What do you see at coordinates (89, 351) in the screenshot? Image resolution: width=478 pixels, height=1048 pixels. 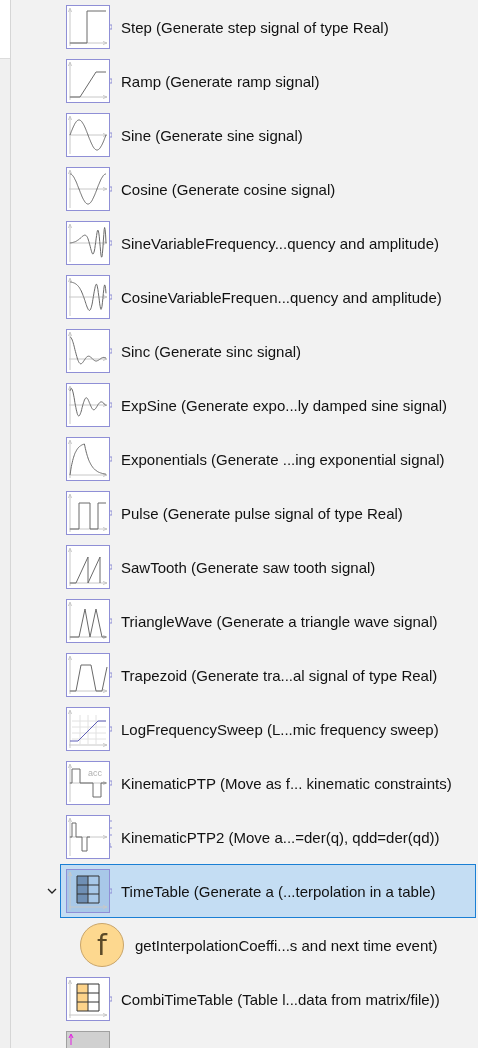 I see `sinc-wave-icon` at bounding box center [89, 351].